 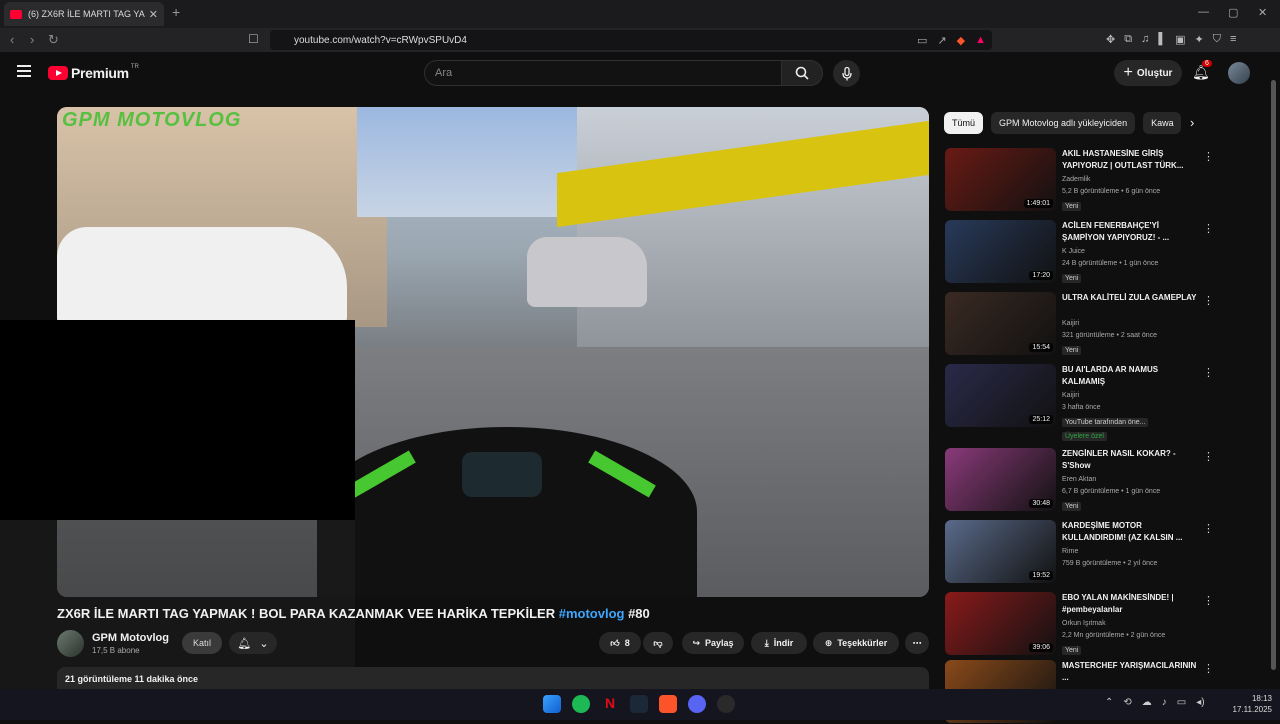 What do you see at coordinates (1000, 551) in the screenshot?
I see `video-thumbnail: 19:52` at bounding box center [1000, 551].